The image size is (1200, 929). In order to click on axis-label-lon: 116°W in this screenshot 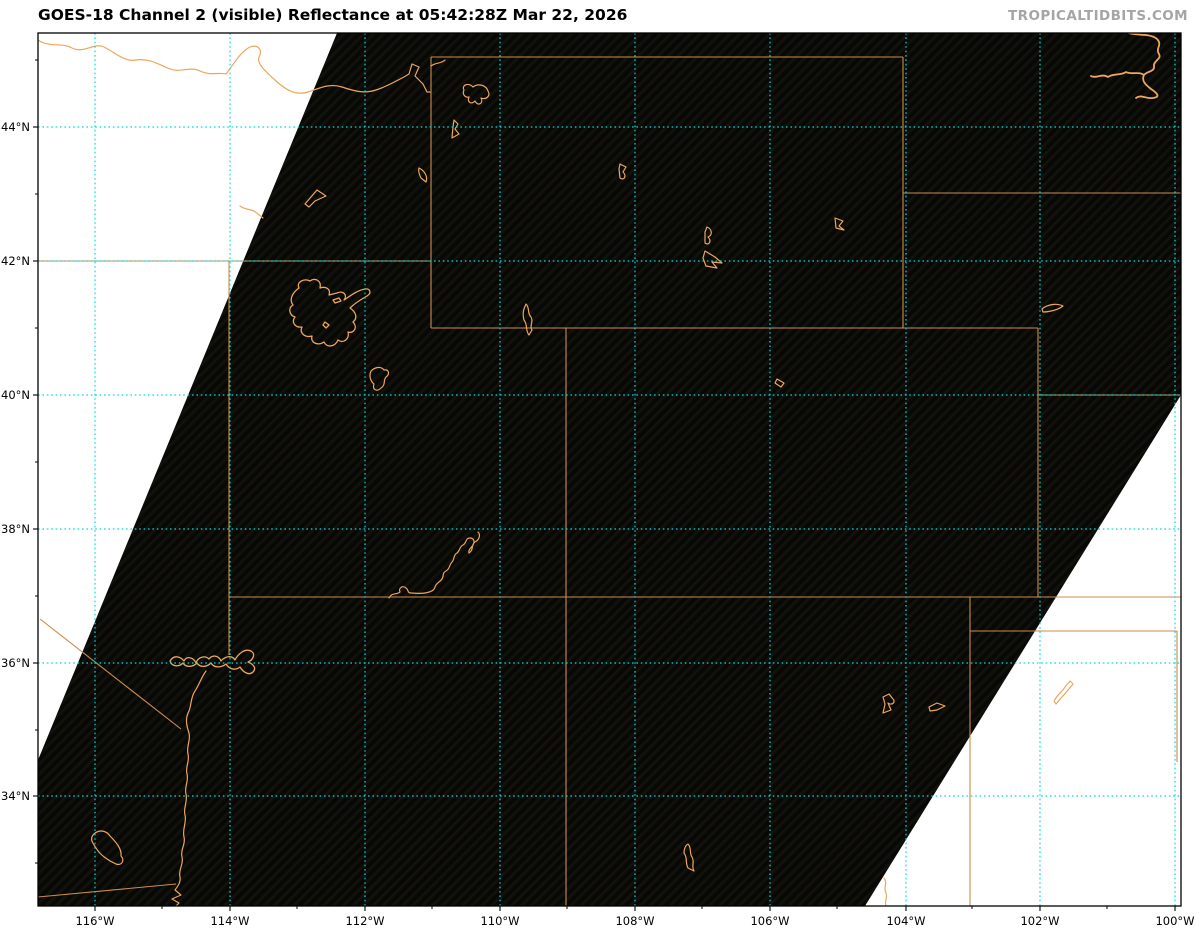, I will do `click(94, 921)`.